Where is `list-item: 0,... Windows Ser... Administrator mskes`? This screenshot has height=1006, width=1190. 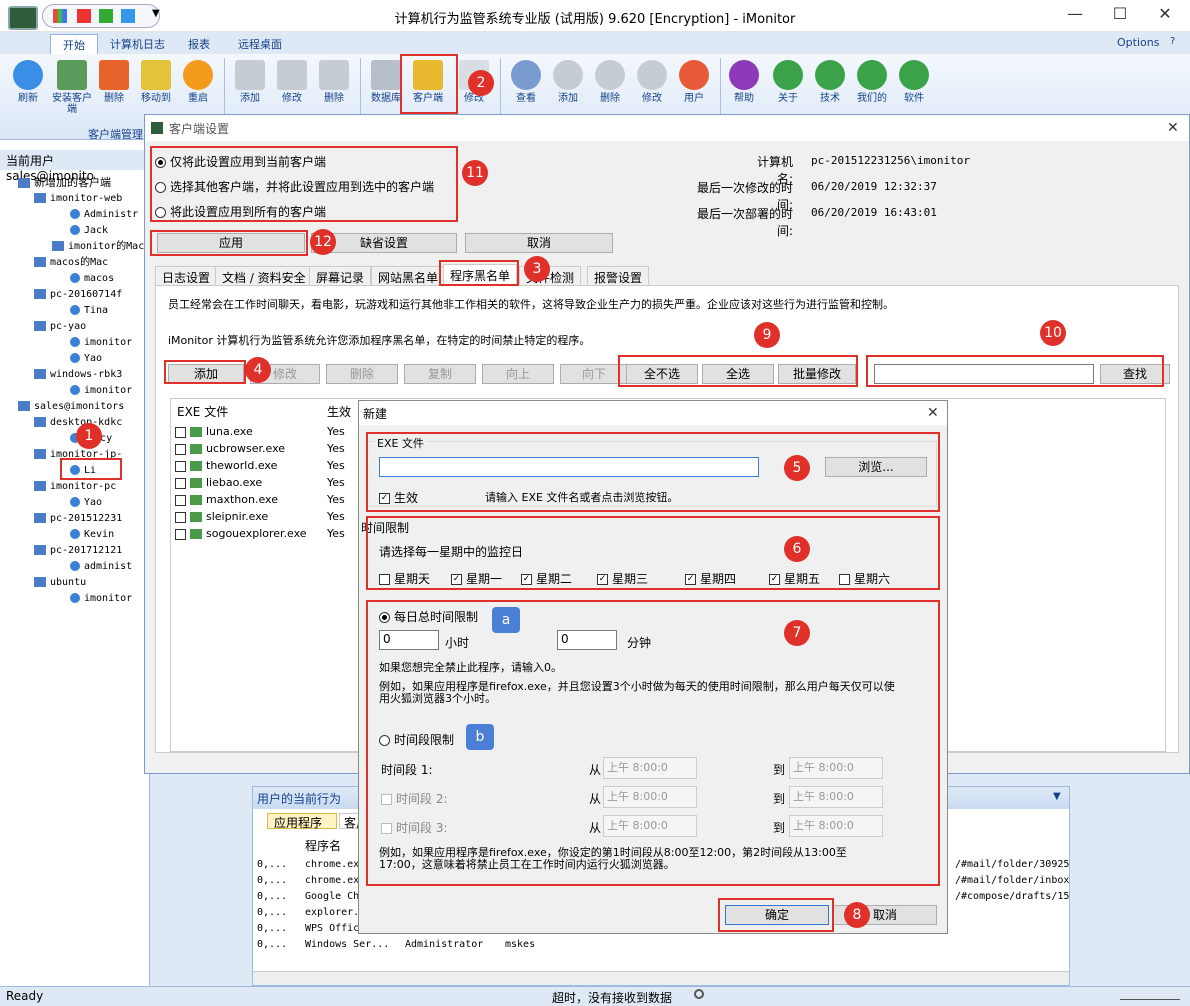 list-item: 0,... Windows Ser... Administrator mskes is located at coordinates (662, 945).